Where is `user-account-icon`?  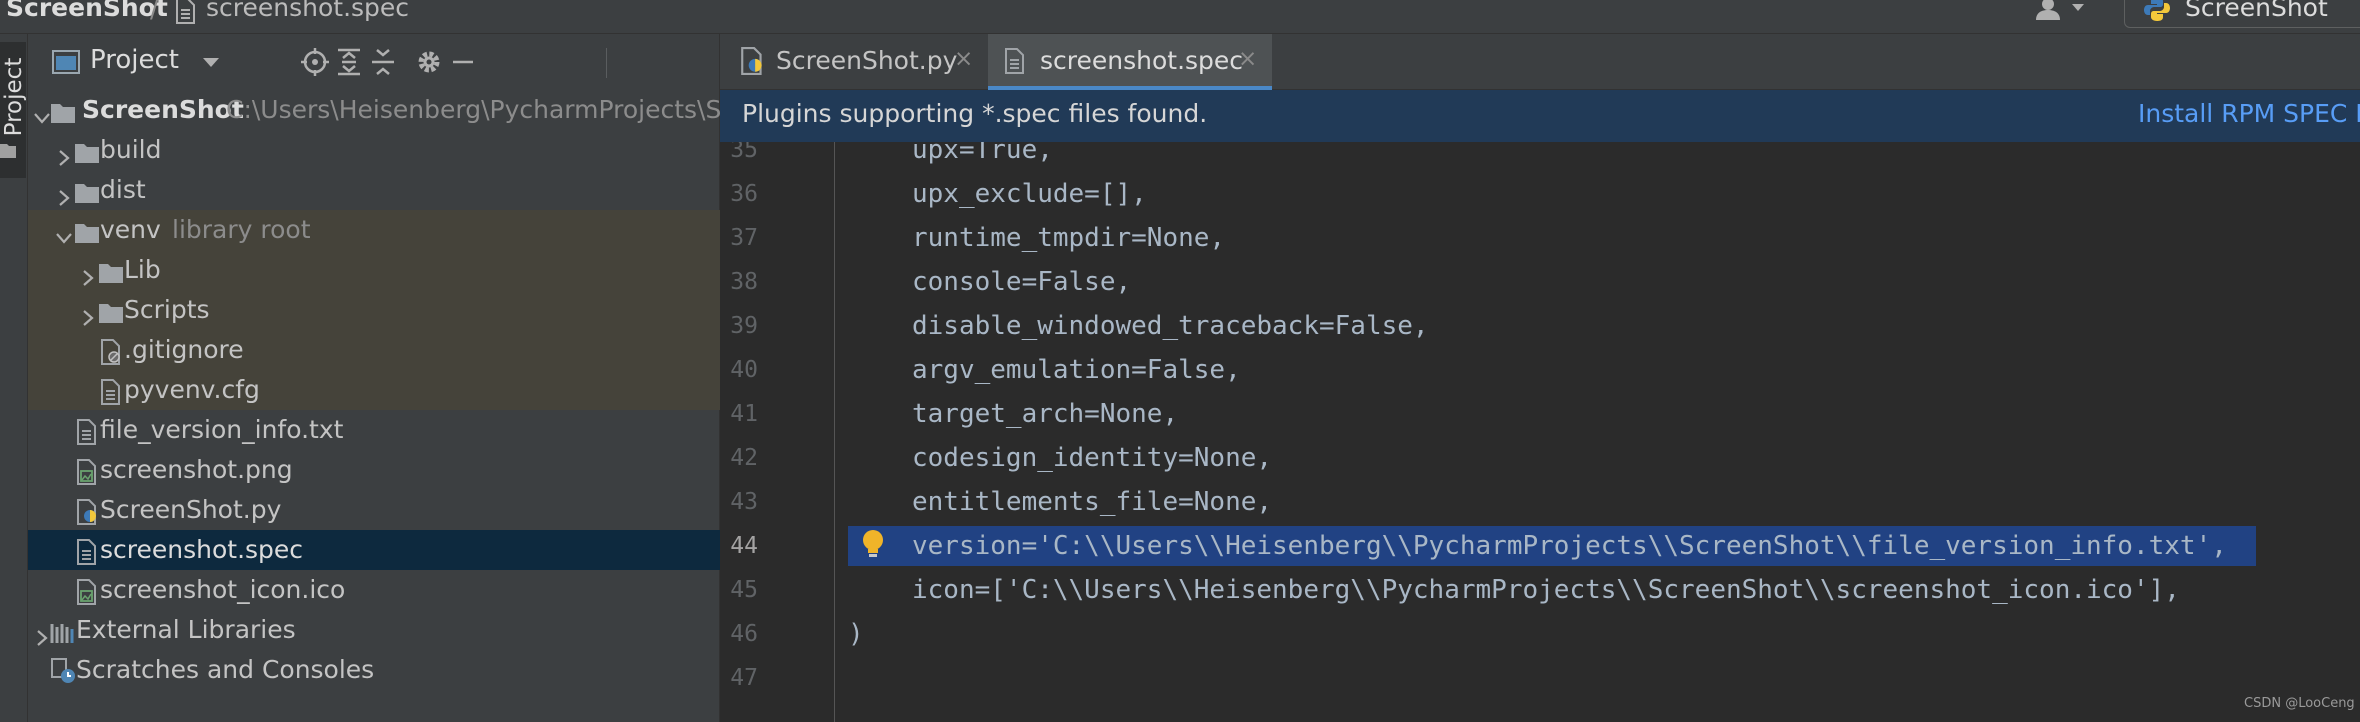
user-account-icon is located at coordinates (2062, 14).